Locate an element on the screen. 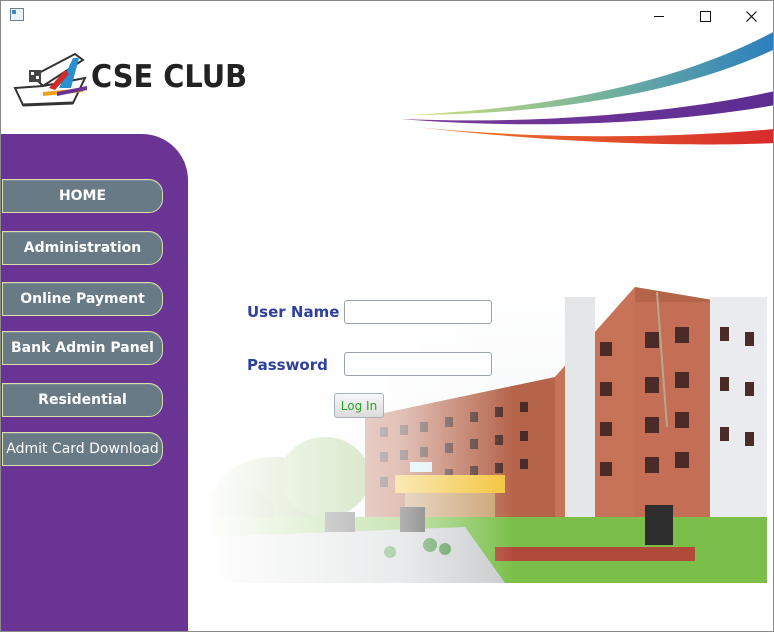 The height and width of the screenshot is (632, 774). sidebar-item-online-payment: Online Payment is located at coordinates (82, 299).